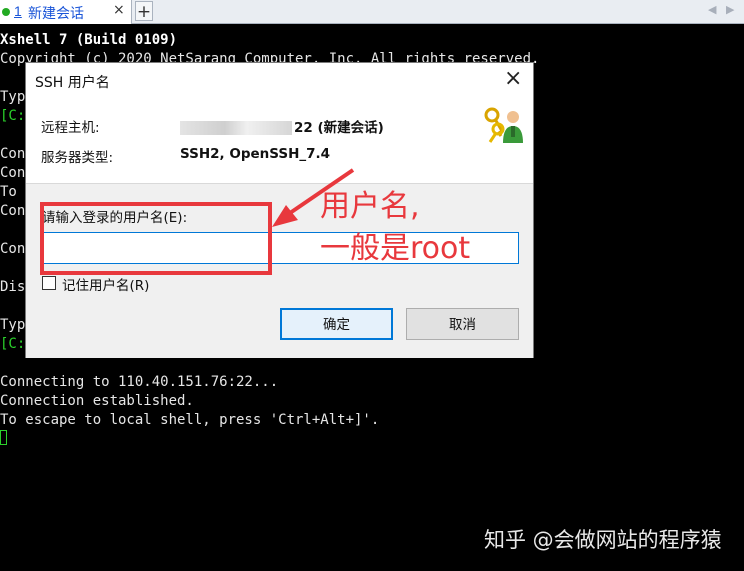 Image resolution: width=744 pixels, height=571 pixels. Describe the element at coordinates (395, 248) in the screenshot. I see `annotation-text: 一般是root` at that location.